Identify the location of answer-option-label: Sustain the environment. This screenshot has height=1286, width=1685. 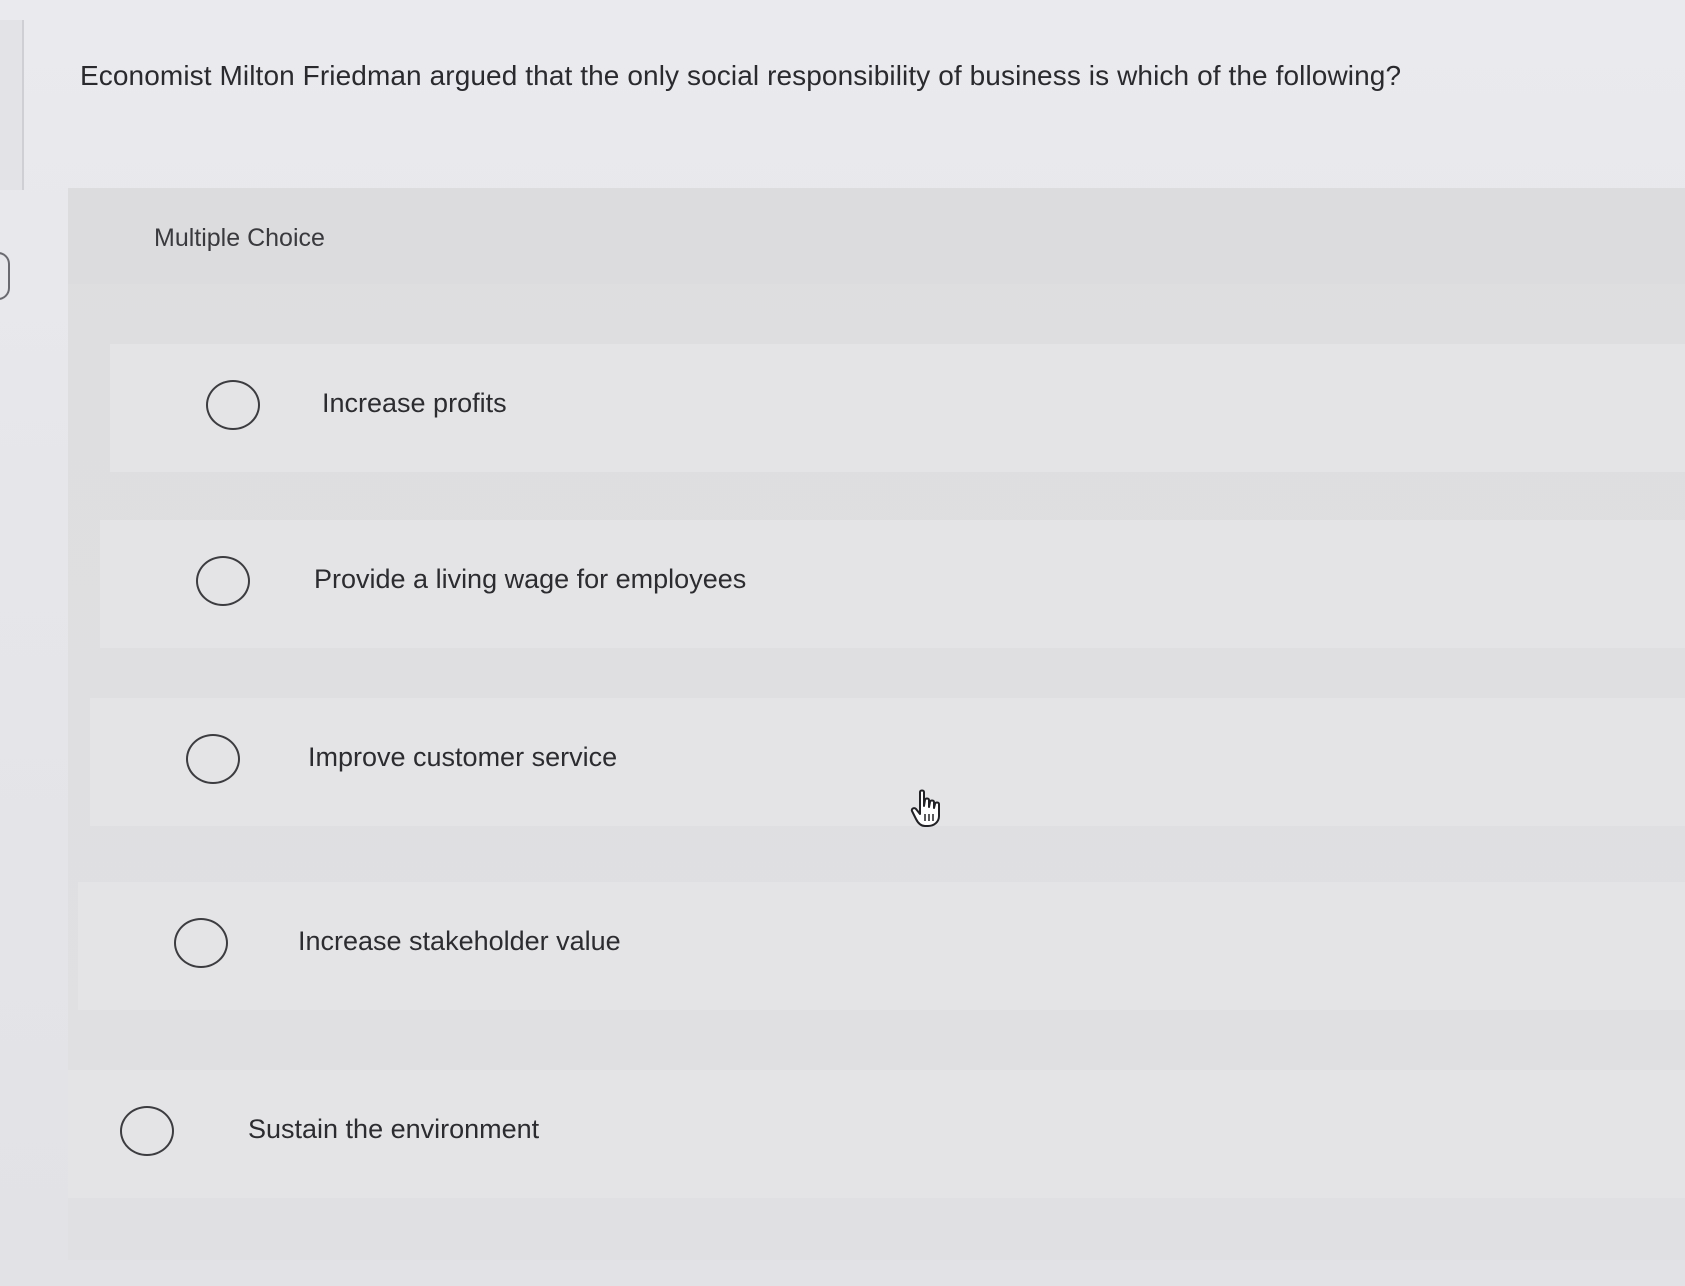
(394, 1129).